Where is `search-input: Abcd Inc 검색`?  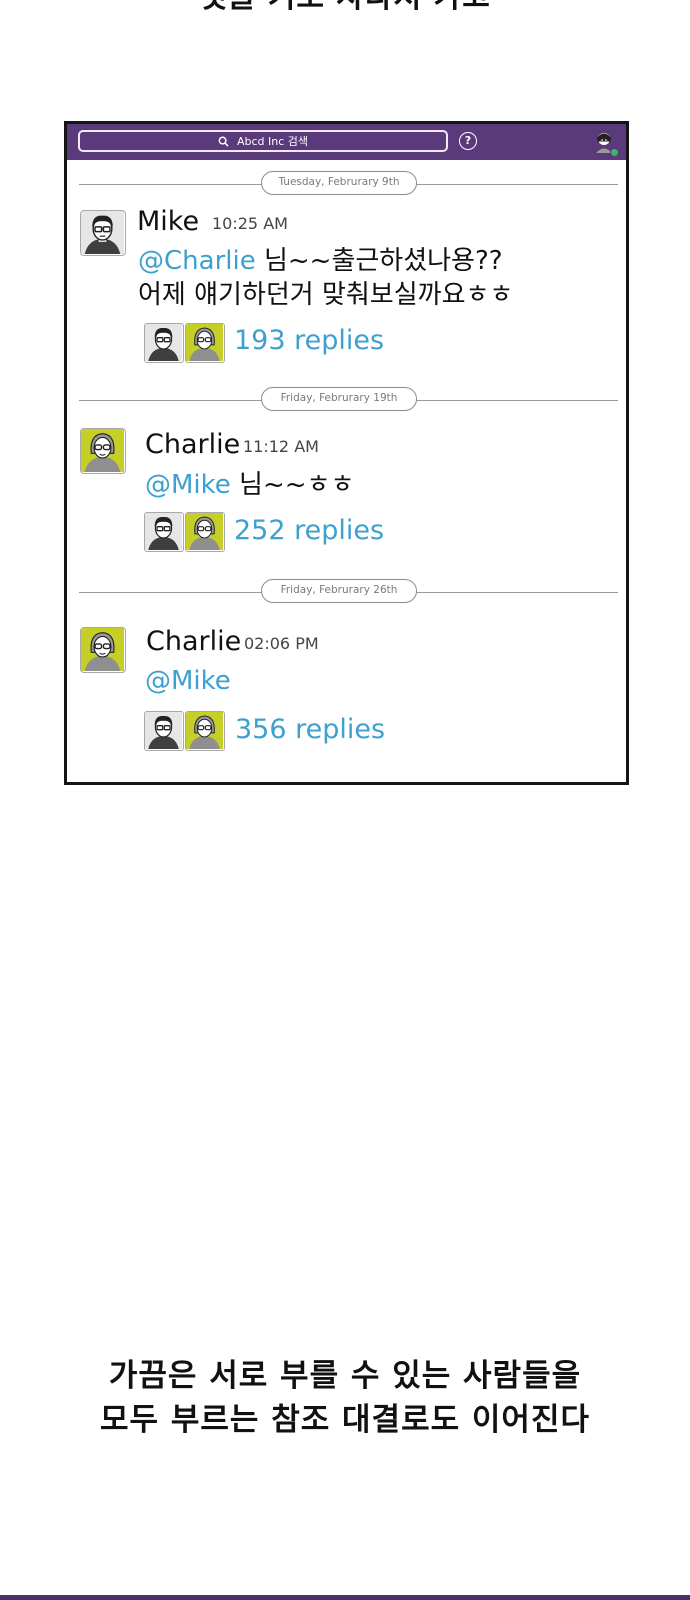
search-input: Abcd Inc 검색 is located at coordinates (263, 141).